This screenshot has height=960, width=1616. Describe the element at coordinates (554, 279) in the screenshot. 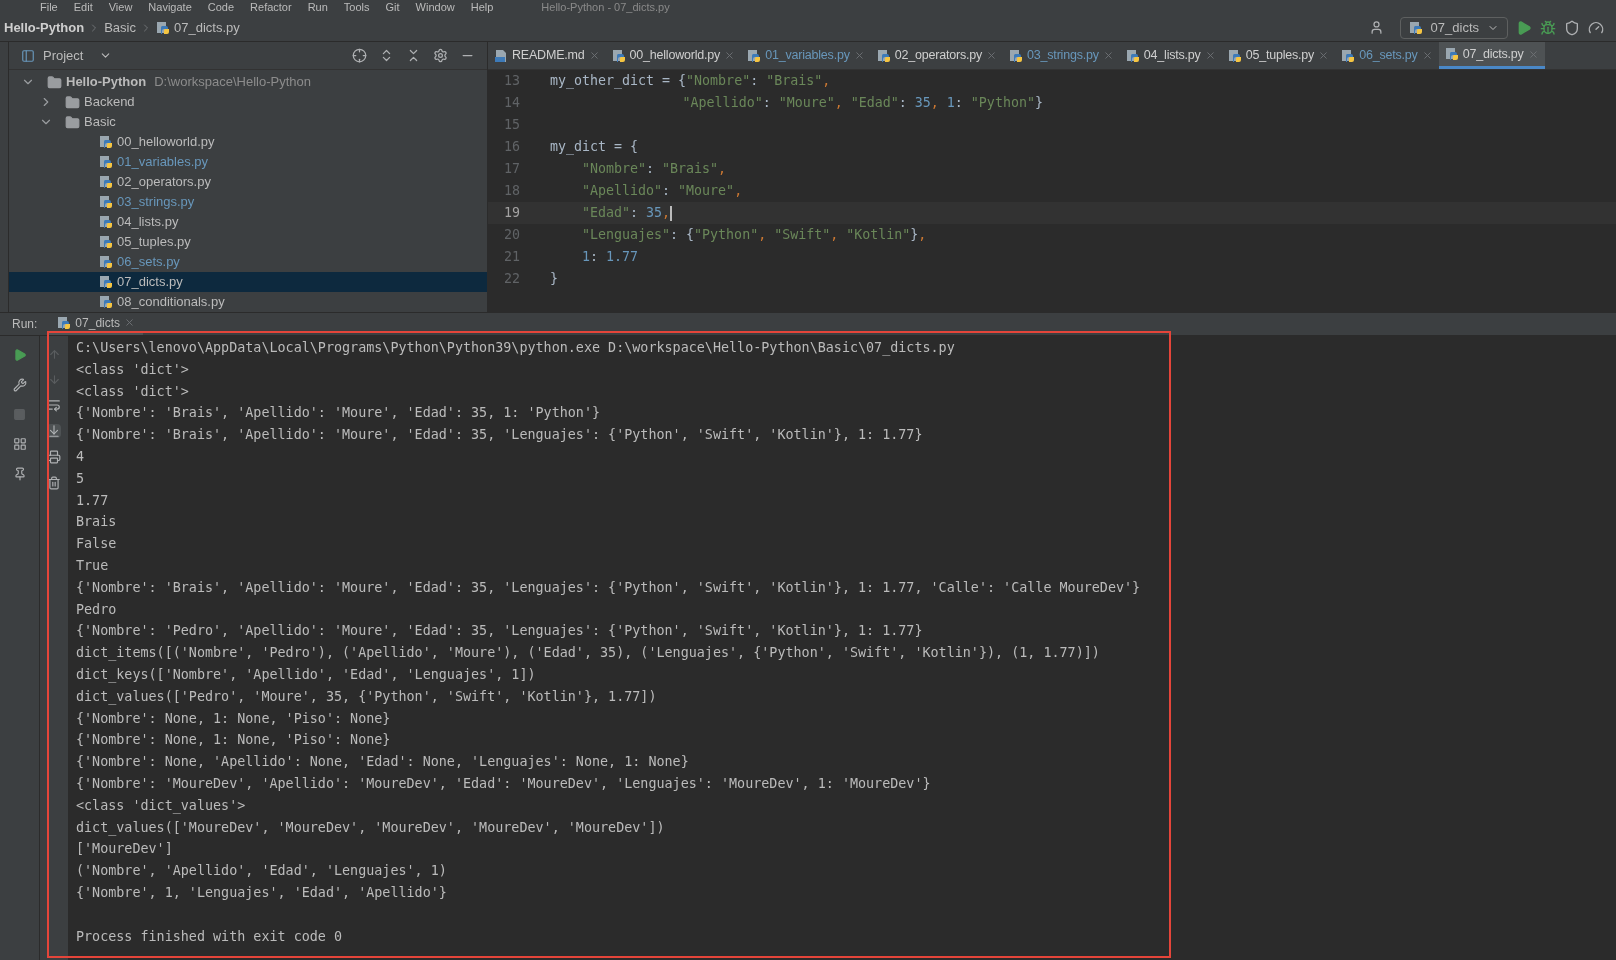

I see `code-line: }` at that location.